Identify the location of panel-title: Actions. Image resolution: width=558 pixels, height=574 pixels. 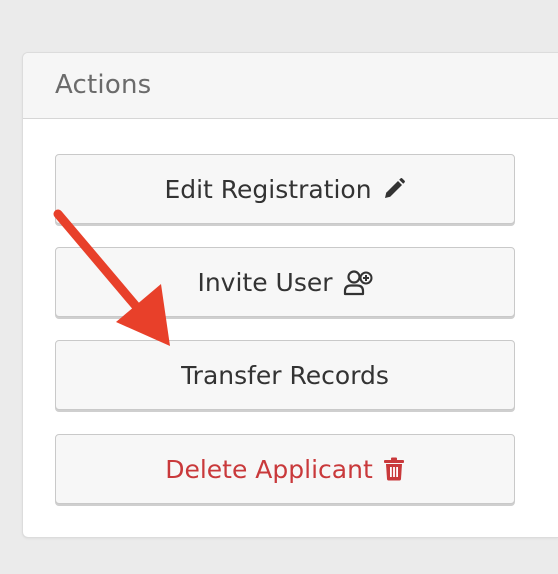
(103, 85).